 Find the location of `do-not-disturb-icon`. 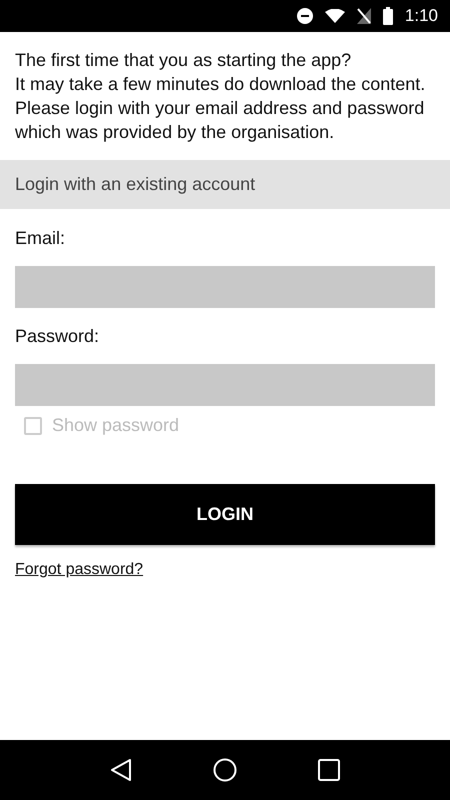

do-not-disturb-icon is located at coordinates (304, 16).